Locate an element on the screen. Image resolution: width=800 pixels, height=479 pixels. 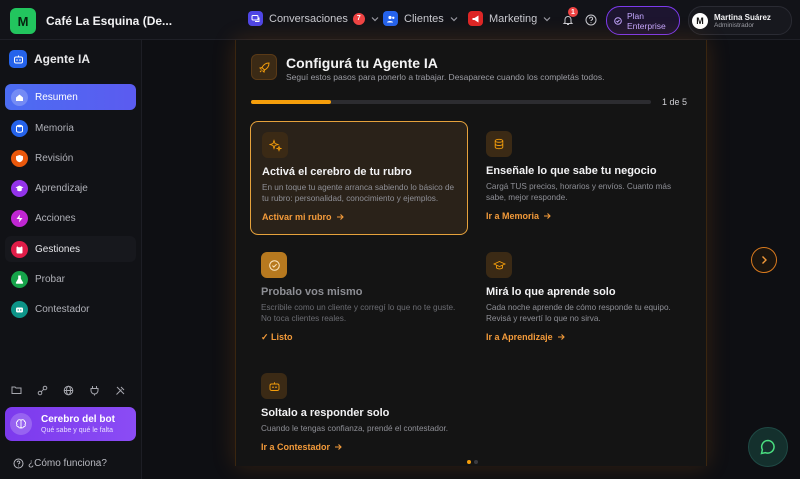
nav-conversaciones: Conversaciones 7 is located at coordinates (313, 18).